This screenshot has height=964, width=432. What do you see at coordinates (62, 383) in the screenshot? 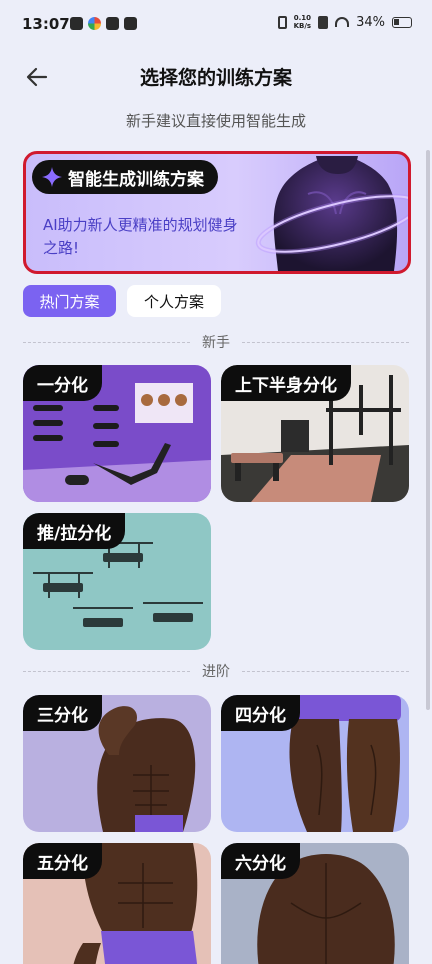
I see `plan-card-label: 一分化` at bounding box center [62, 383].